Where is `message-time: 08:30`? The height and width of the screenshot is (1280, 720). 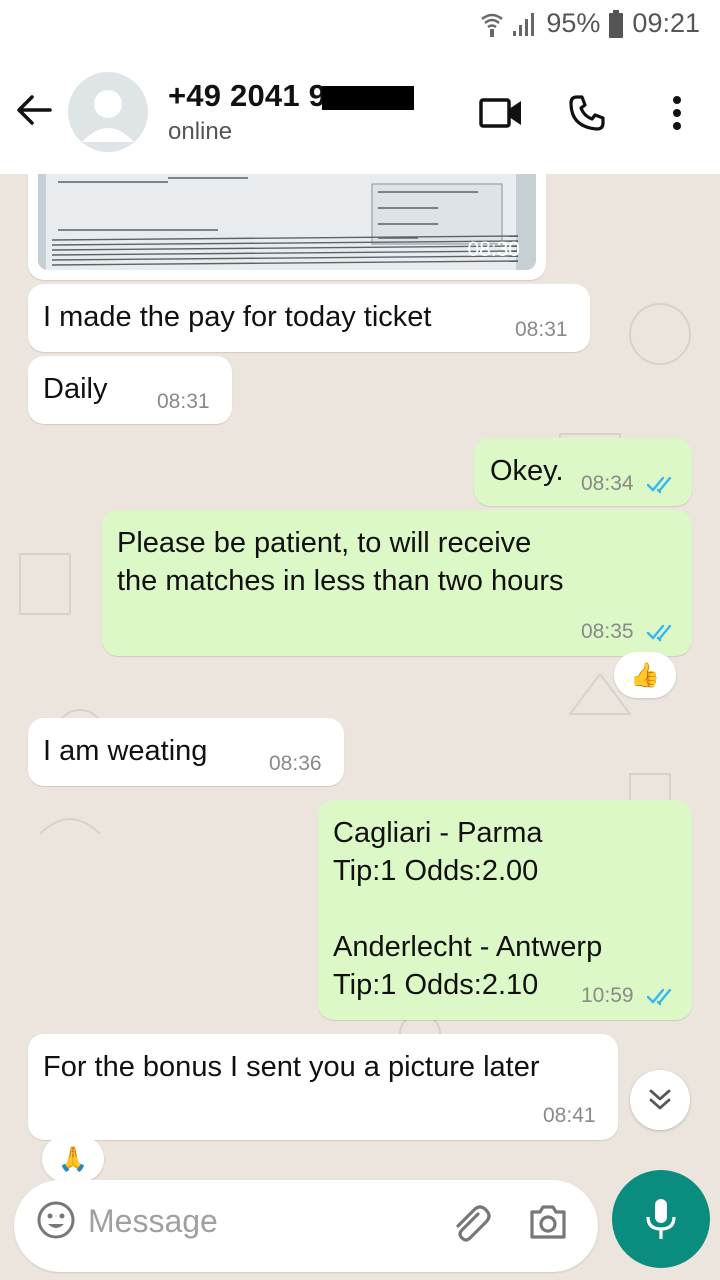
message-time: 08:30 is located at coordinates (493, 249).